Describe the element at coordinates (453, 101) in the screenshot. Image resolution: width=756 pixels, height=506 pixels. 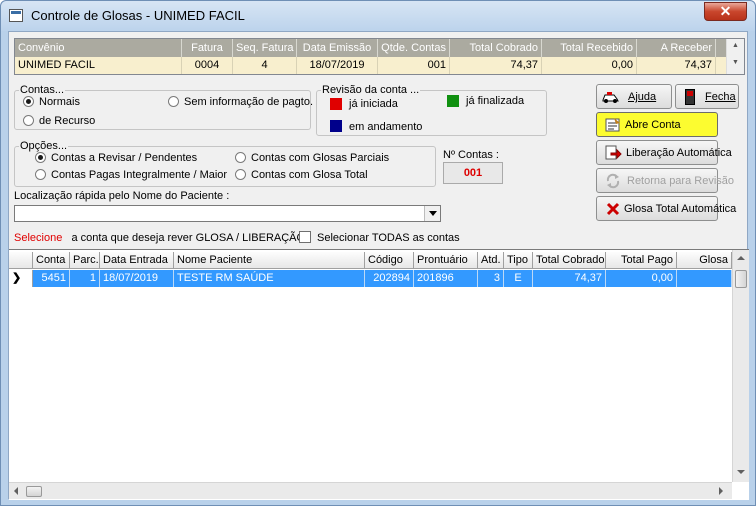
I see `green-square-icon` at that location.